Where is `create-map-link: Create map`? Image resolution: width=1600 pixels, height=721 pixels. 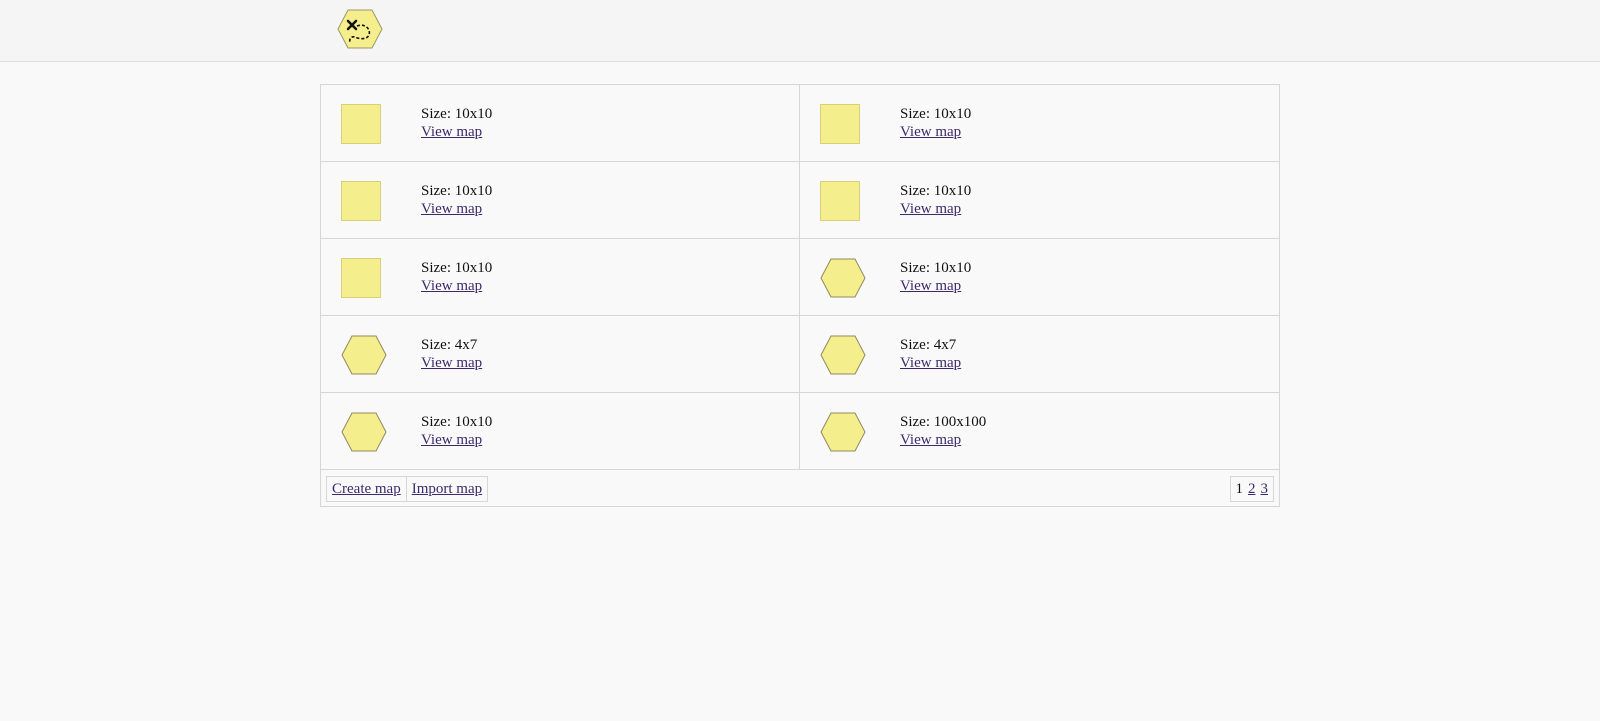 create-map-link: Create map is located at coordinates (366, 489).